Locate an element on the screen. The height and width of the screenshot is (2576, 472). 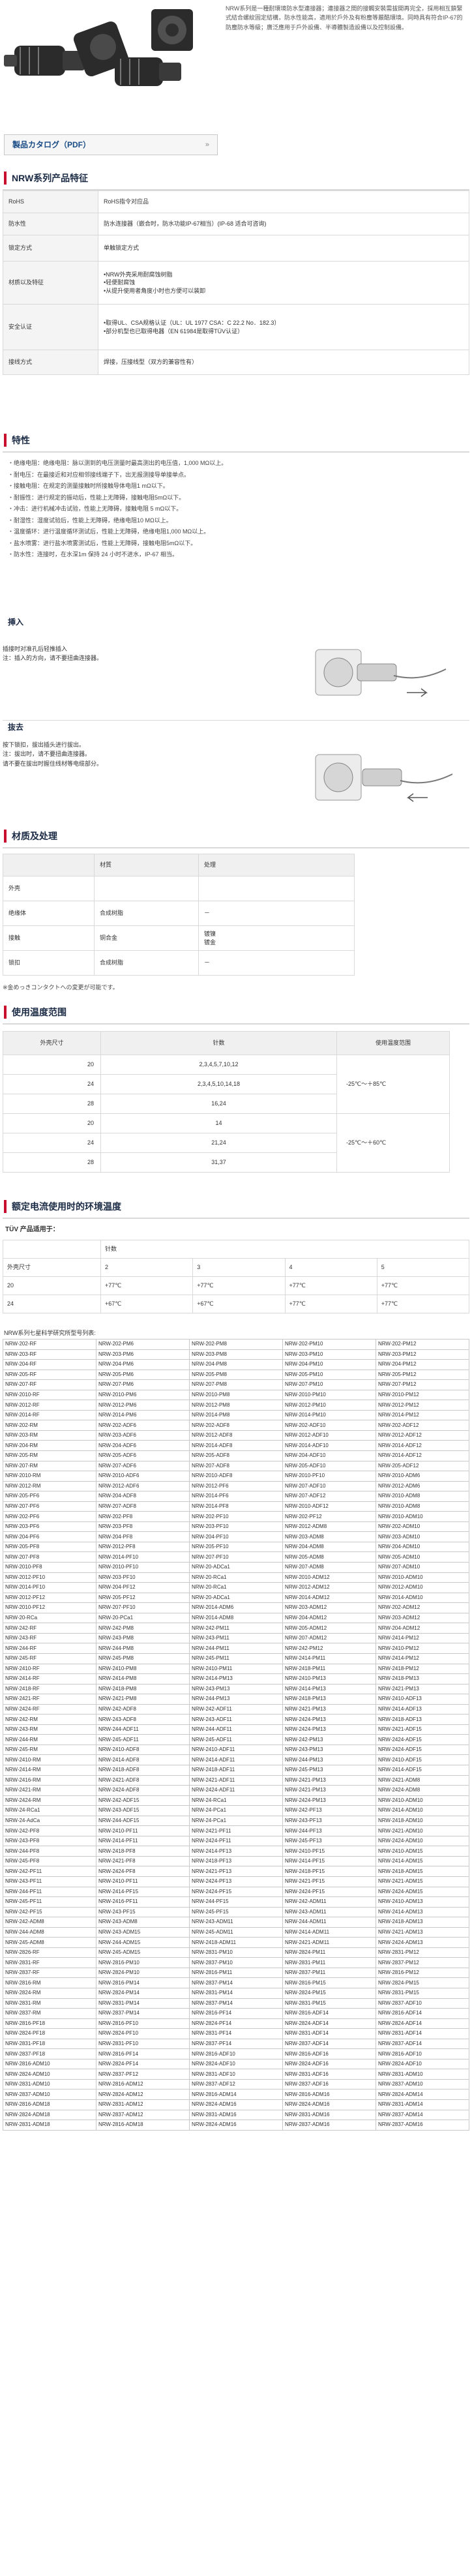
model-cell: NRW-2424-RM is located at coordinates (49, 1800).